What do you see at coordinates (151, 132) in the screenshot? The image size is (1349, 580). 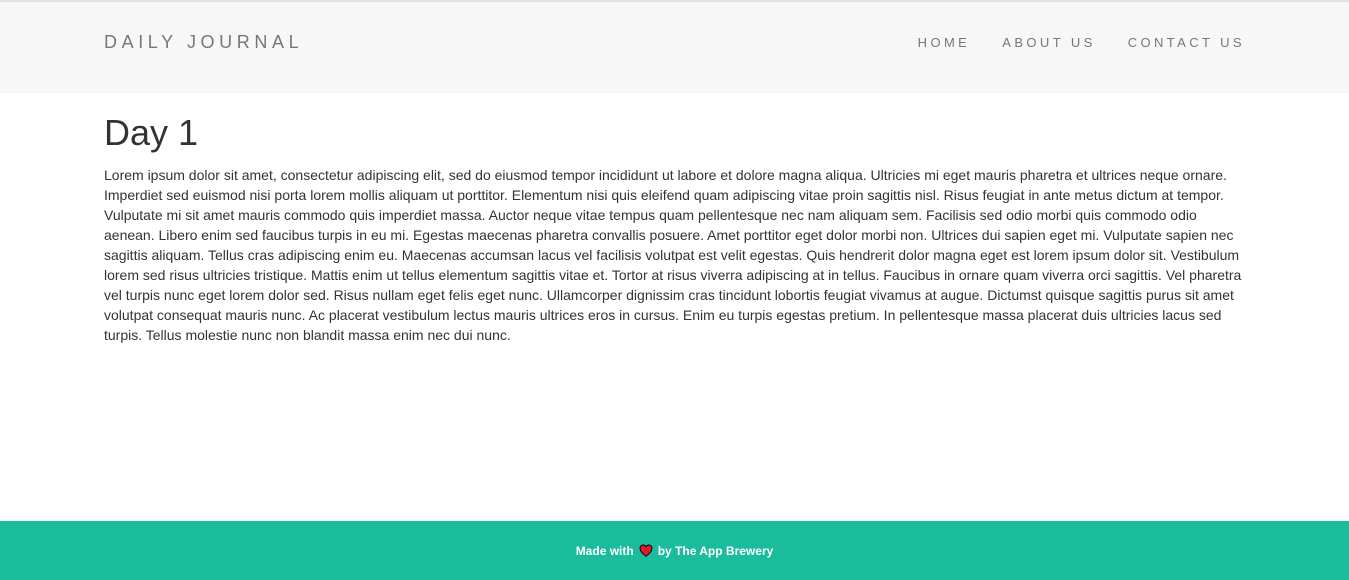 I see `post-title: Day 1` at bounding box center [151, 132].